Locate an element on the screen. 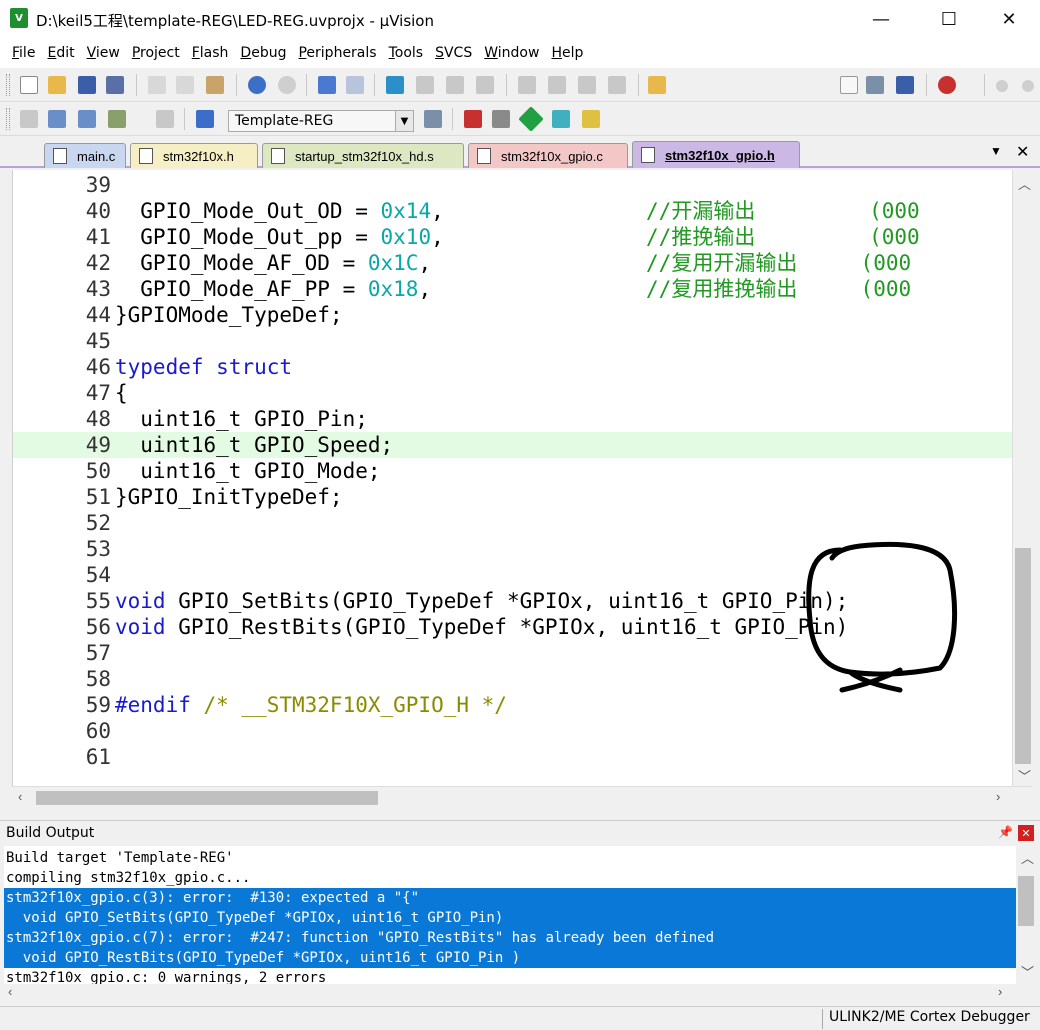 This screenshot has width=1040, height=1030. output-scroll-thumb is located at coordinates (1026, 901).